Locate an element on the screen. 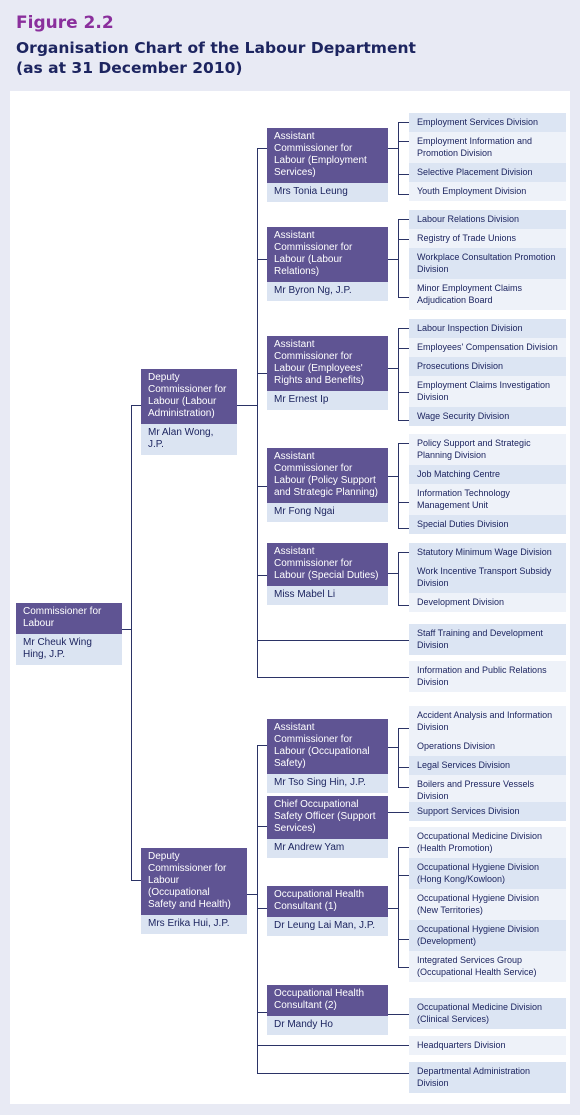  division-item: Operations Division is located at coordinates (487, 746).